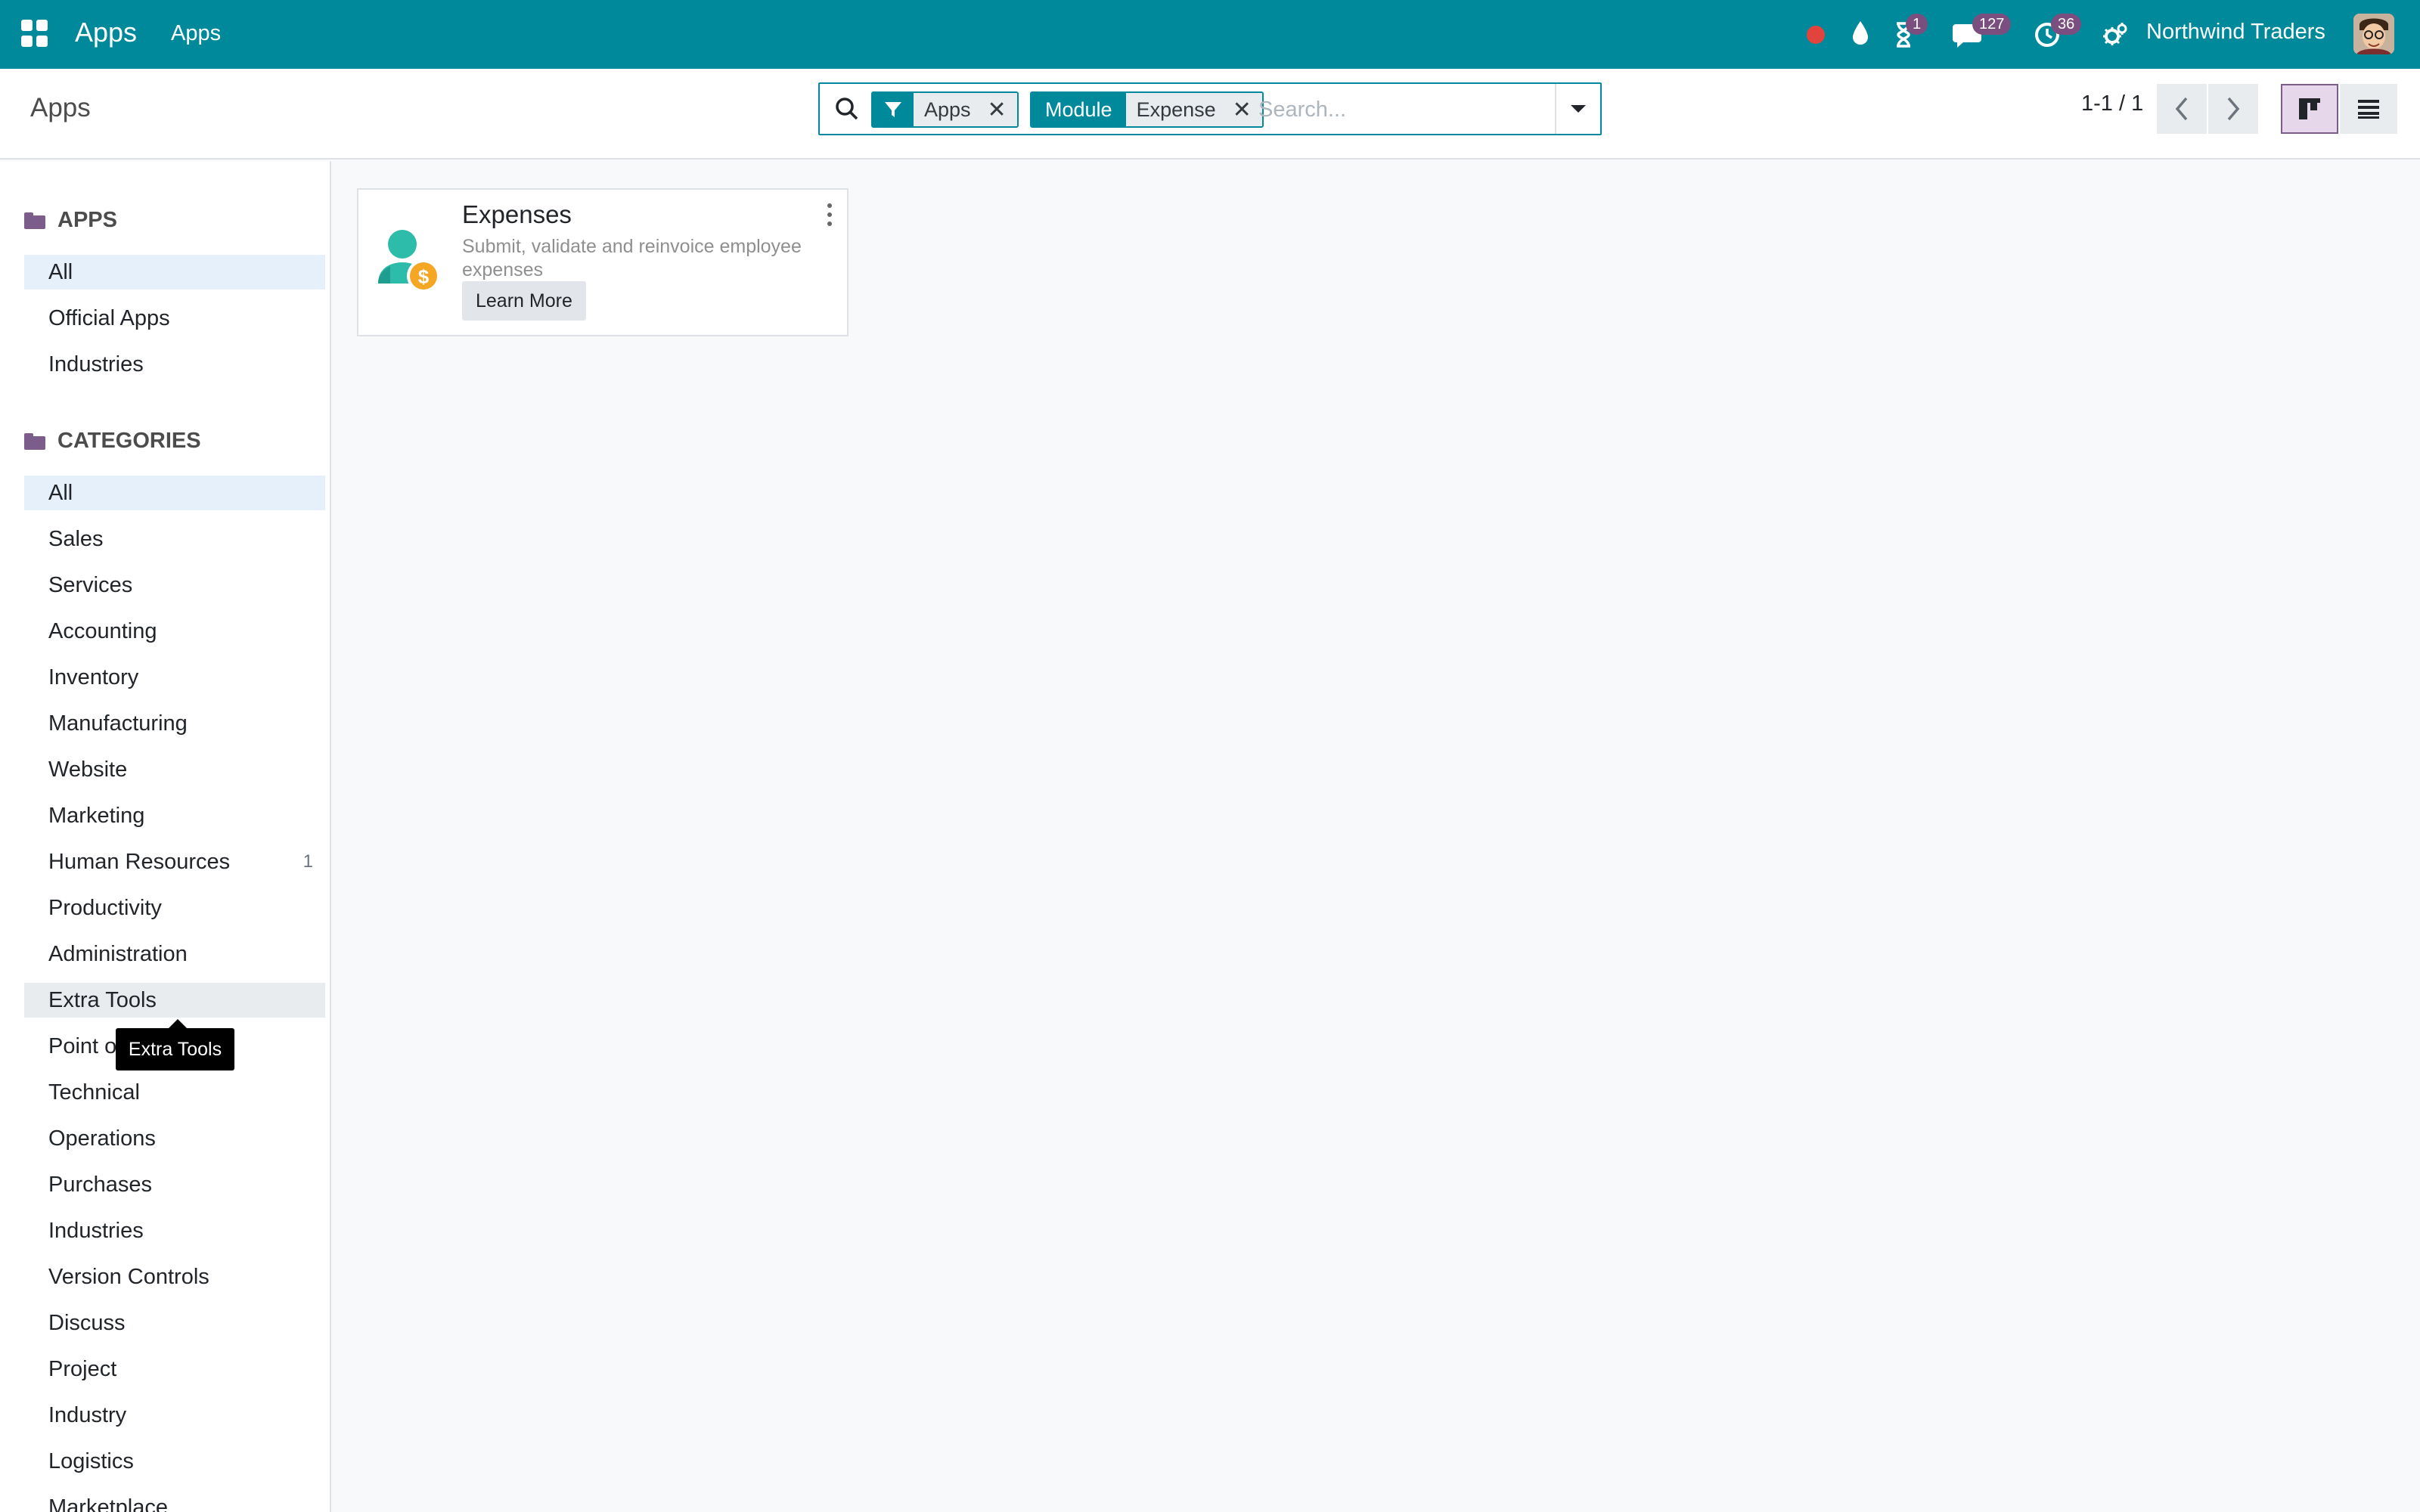 Image resolution: width=2420 pixels, height=1512 pixels. I want to click on pager-previous-button, so click(2182, 109).